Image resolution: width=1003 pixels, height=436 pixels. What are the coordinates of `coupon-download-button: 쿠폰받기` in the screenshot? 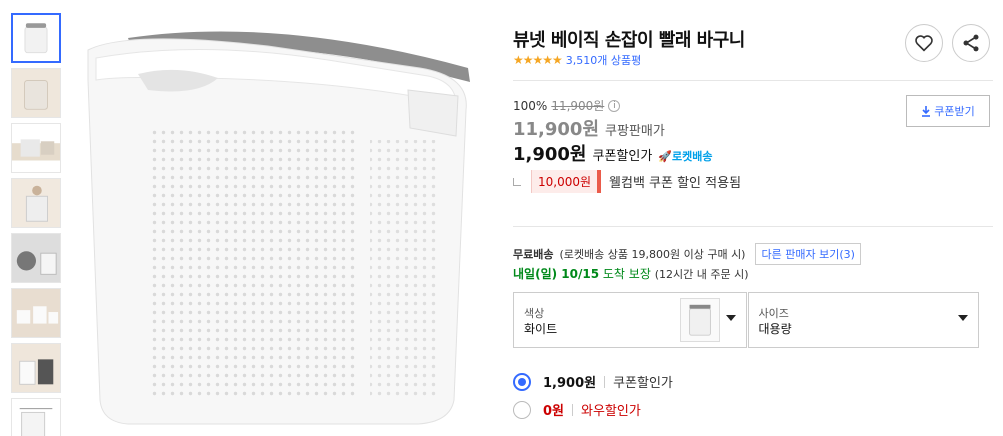 It's located at (948, 111).